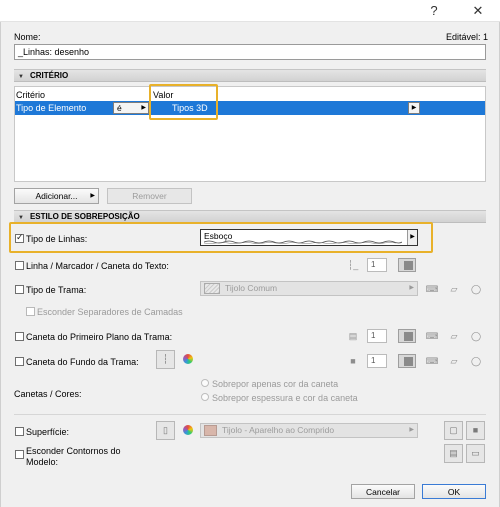 This screenshot has height=507, width=500. Describe the element at coordinates (250, 108) in the screenshot. I see `criteria-row: Tipo de Elemento é ▶ Tipos 3D ▶` at that location.